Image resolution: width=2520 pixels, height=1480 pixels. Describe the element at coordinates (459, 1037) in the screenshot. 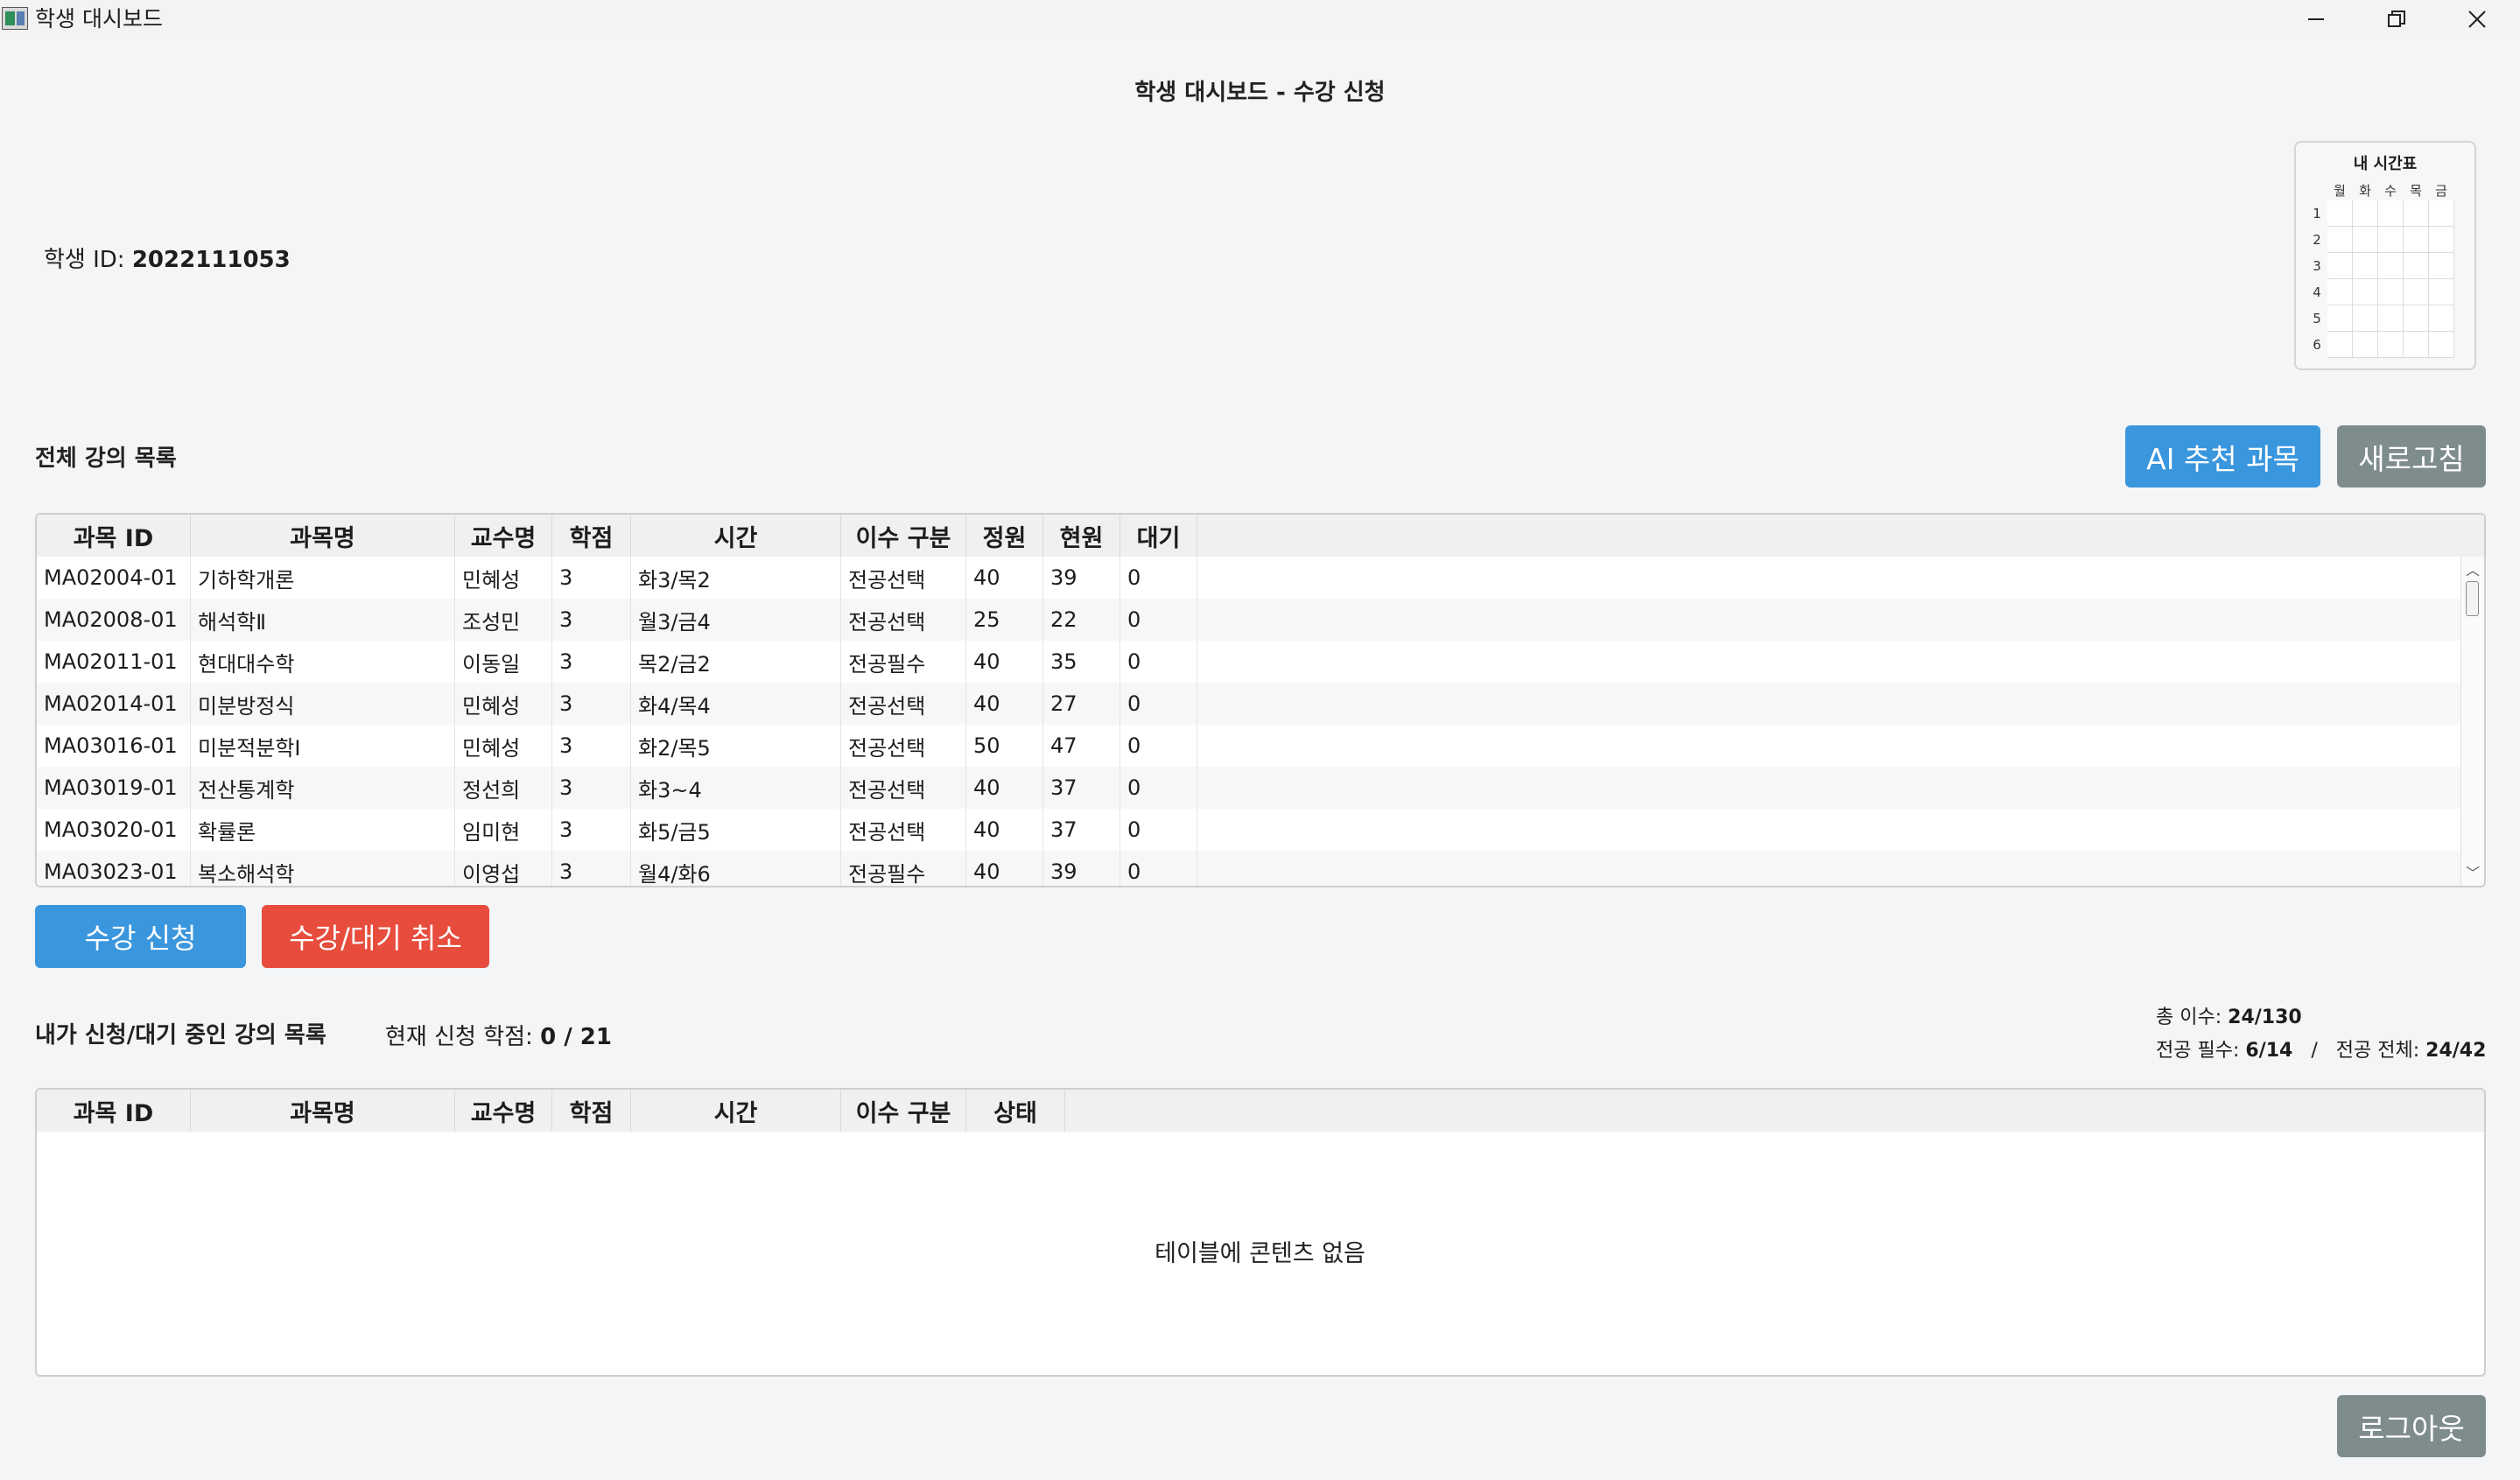

I see `current-credits-label: 현재 신청 학점:` at that location.